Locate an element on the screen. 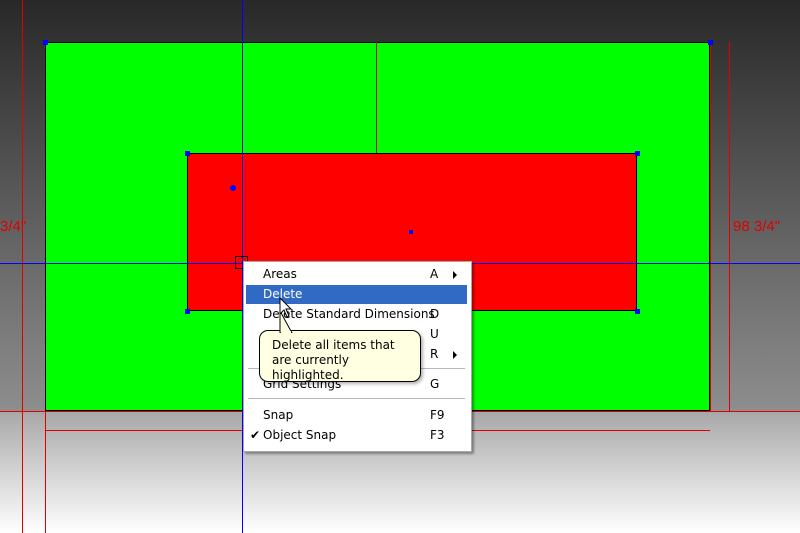 The width and height of the screenshot is (800, 533). menu-item-shortcut: A is located at coordinates (434, 274).